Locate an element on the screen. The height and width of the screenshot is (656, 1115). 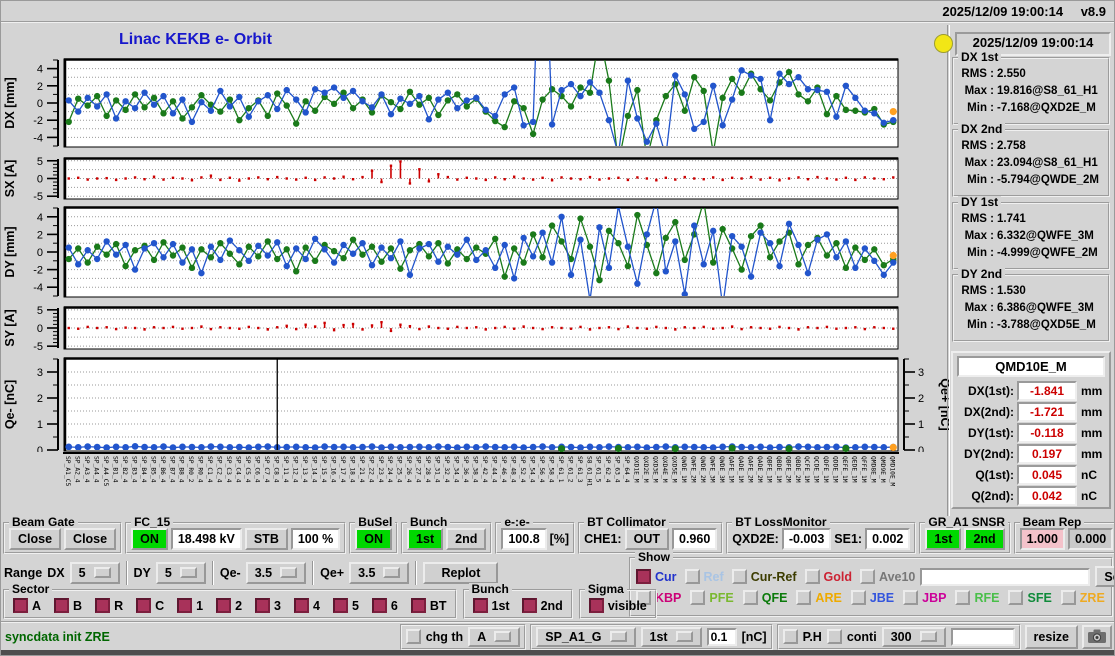
bpm-label: SP_56_4 is located at coordinates (541, 469).